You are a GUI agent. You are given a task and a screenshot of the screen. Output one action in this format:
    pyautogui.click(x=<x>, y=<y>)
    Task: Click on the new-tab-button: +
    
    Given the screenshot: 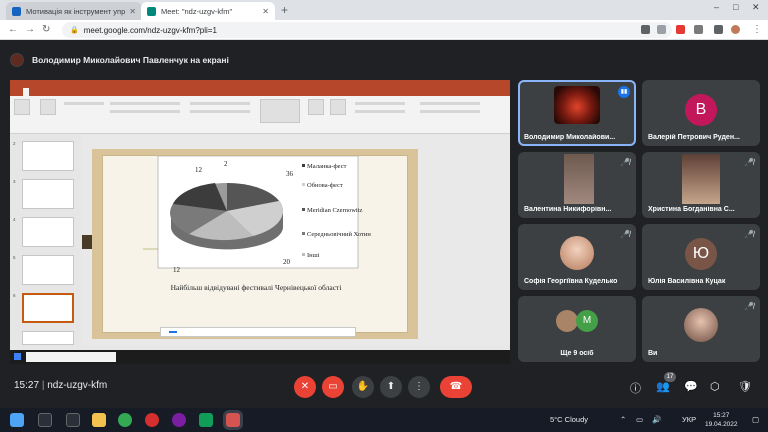 What is the action you would take?
    pyautogui.click(x=284, y=10)
    